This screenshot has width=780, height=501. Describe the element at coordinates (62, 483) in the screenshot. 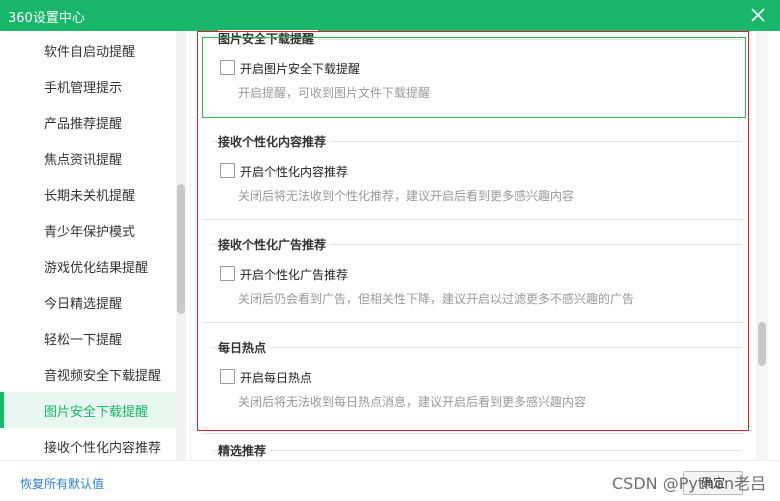

I see `restore-defaults-link: 恢复所有默认值` at that location.